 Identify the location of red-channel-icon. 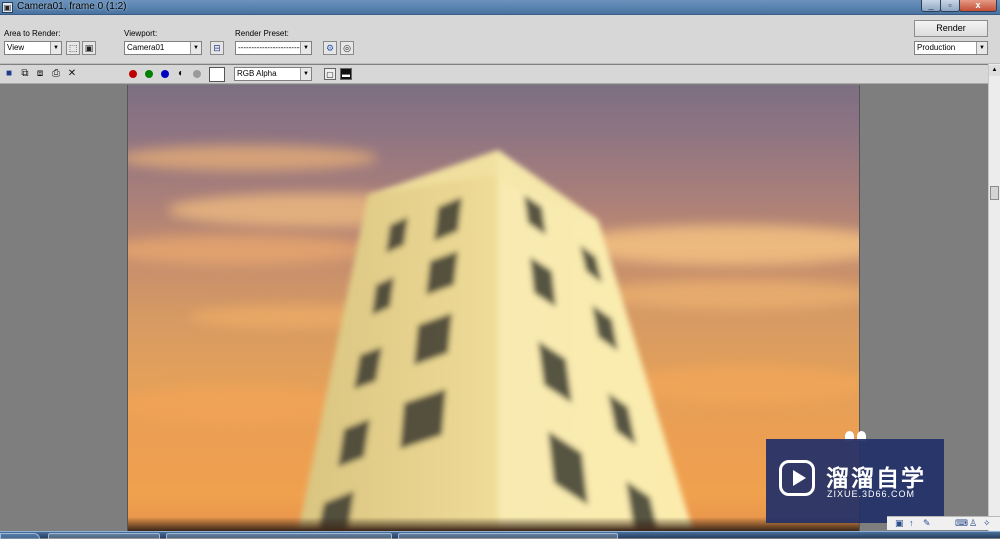
(133, 74).